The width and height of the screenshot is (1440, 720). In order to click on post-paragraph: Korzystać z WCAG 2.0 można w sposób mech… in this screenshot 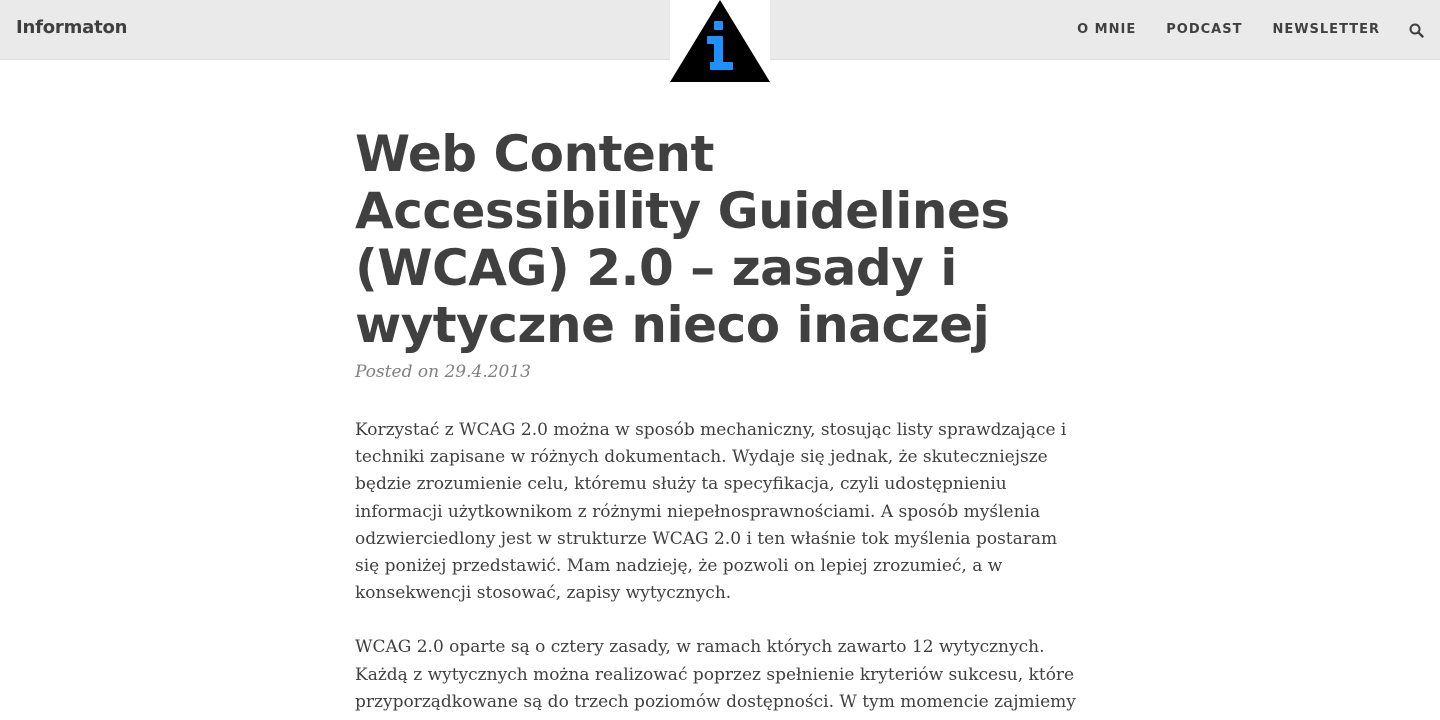, I will do `click(711, 512)`.